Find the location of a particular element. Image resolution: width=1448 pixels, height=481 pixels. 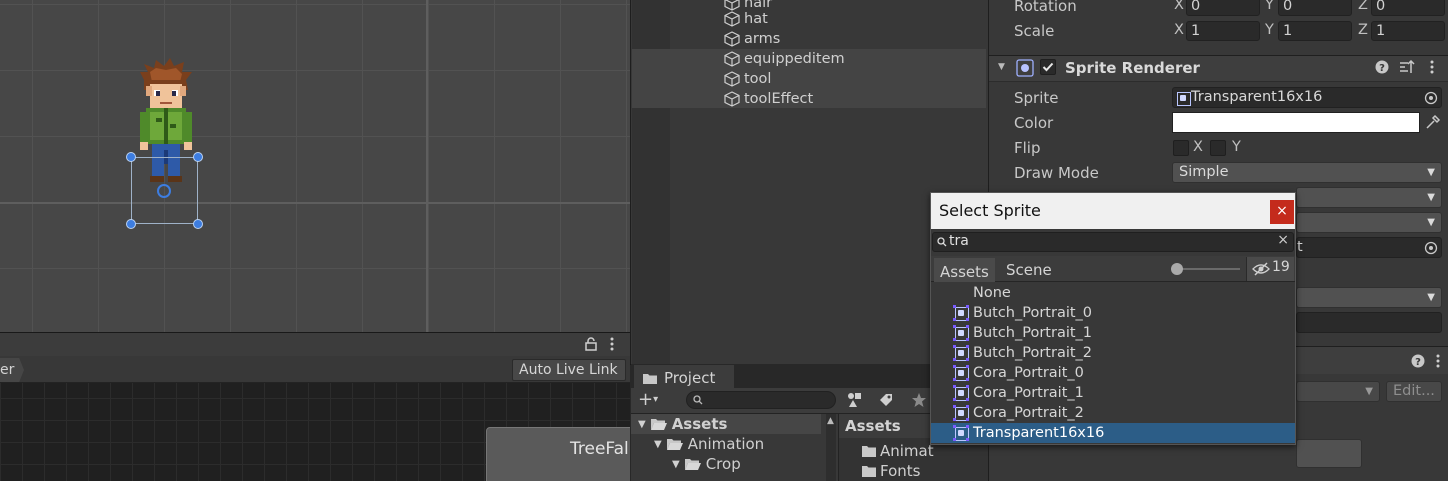

hierarchy-item: equippeditem is located at coordinates (784, 59).